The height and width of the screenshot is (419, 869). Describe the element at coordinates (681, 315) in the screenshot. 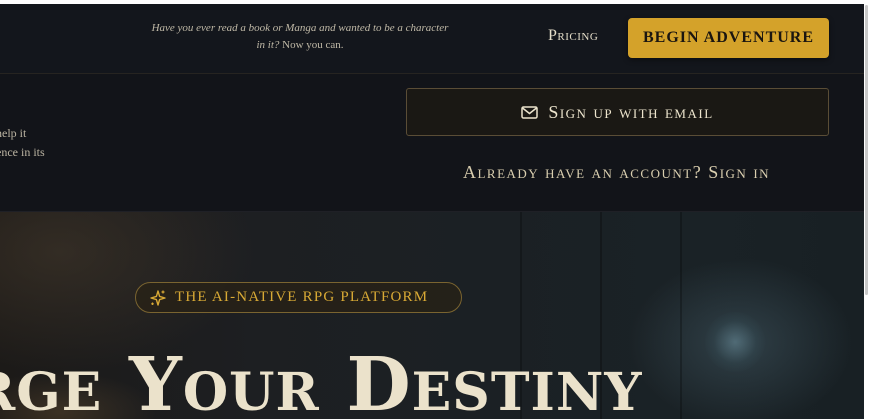

I see `background-bookshelf` at that location.